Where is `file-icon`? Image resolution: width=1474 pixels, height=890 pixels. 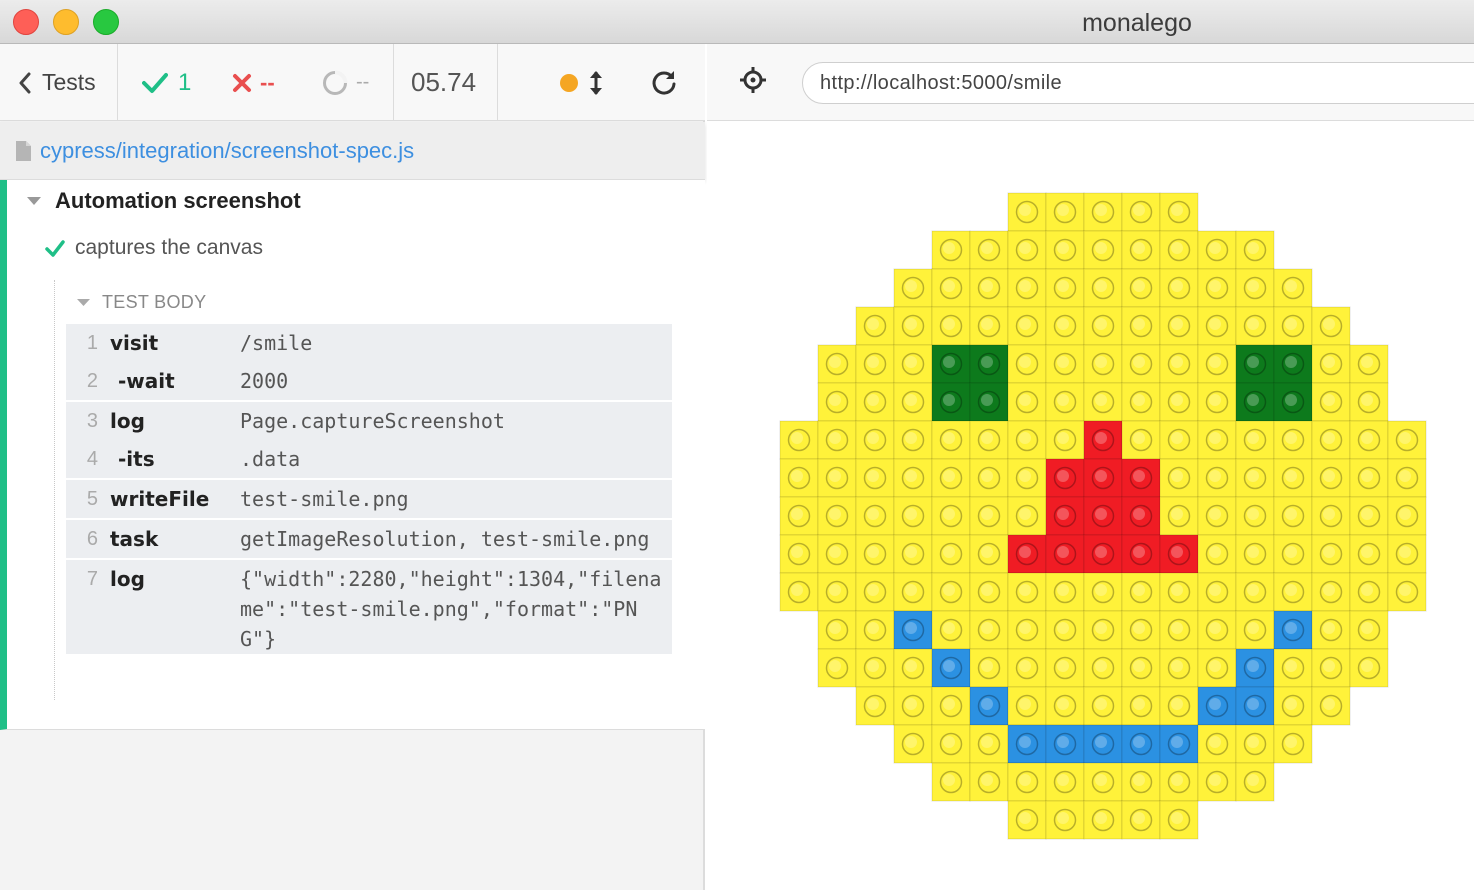 file-icon is located at coordinates (23, 150).